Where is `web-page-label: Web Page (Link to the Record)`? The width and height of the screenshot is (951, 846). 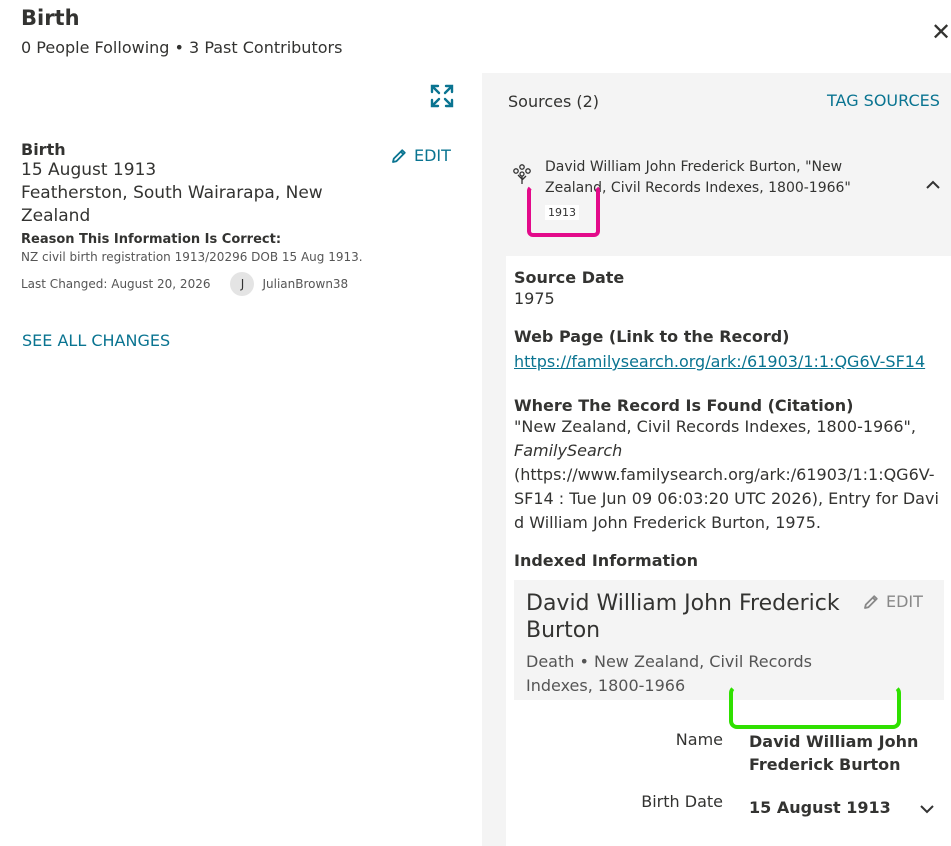 web-page-label: Web Page (Link to the Record) is located at coordinates (652, 336).